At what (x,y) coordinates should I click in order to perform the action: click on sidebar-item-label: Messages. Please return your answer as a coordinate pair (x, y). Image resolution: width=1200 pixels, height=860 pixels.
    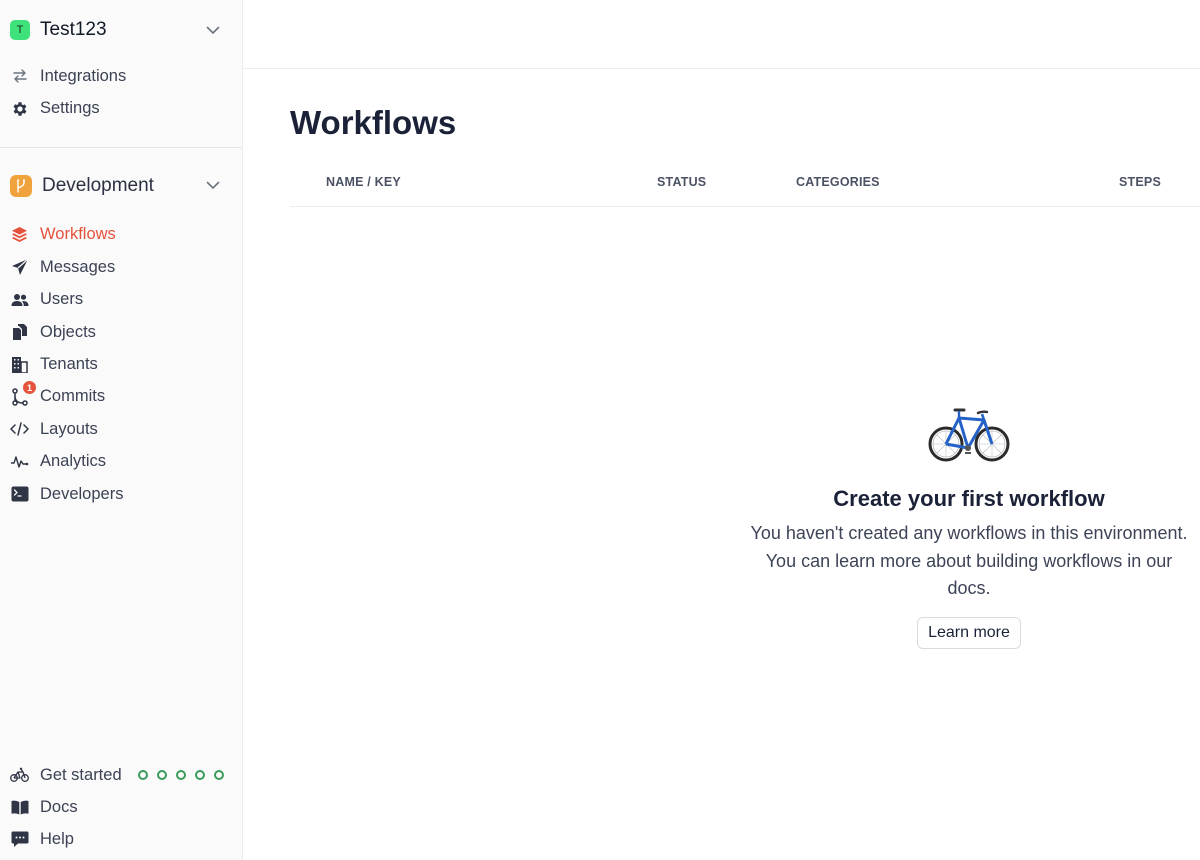
    Looking at the image, I should click on (78, 266).